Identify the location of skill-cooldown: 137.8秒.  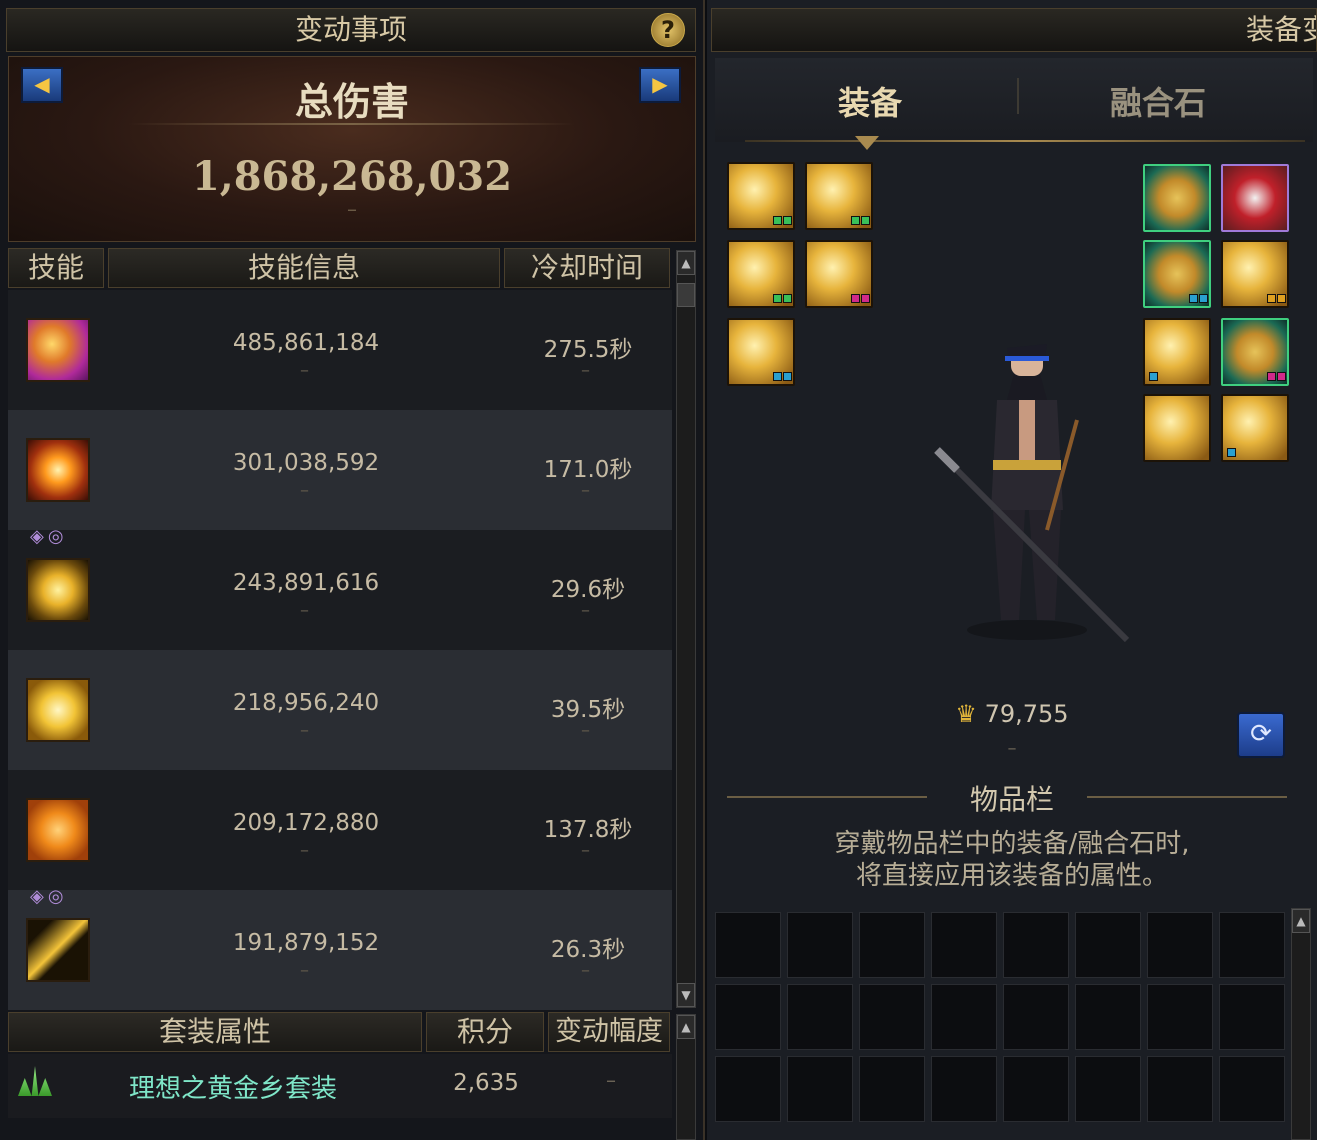
(588, 830).